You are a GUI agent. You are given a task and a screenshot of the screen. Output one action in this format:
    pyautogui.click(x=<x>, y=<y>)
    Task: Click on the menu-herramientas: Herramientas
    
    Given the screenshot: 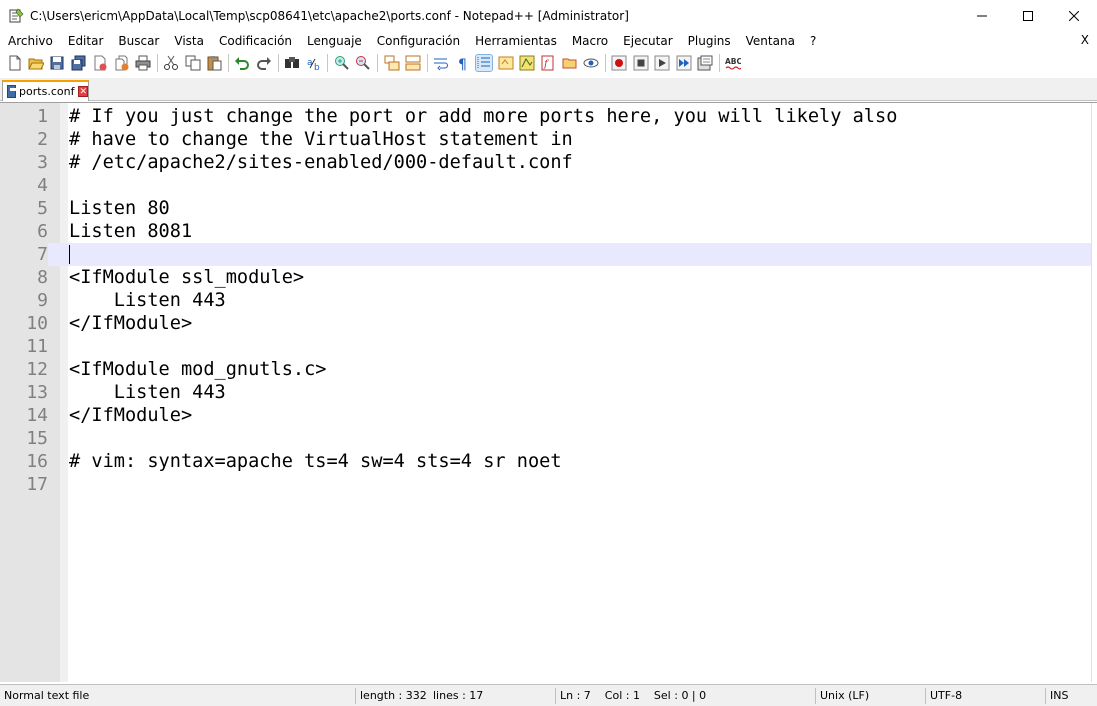 What is the action you would take?
    pyautogui.click(x=515, y=41)
    